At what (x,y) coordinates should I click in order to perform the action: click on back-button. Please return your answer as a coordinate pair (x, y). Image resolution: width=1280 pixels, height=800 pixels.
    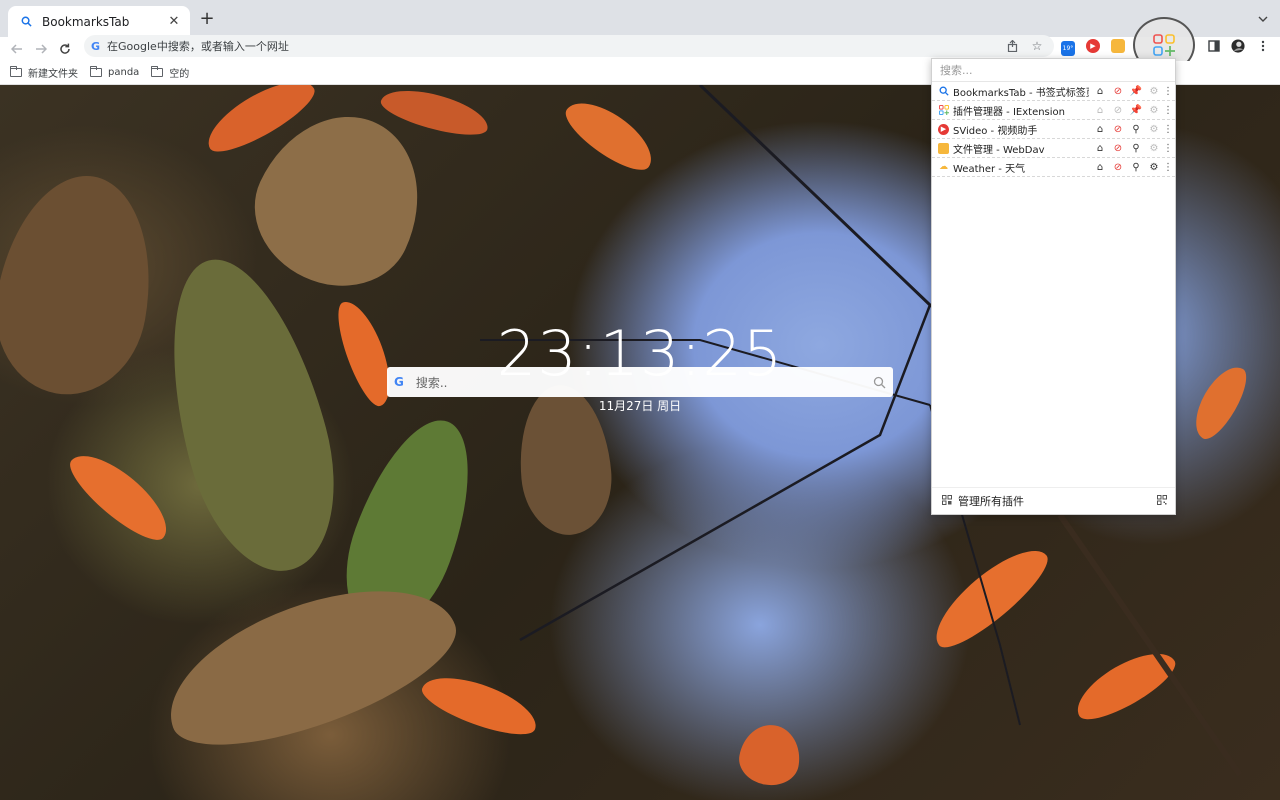
    Looking at the image, I should click on (17, 49).